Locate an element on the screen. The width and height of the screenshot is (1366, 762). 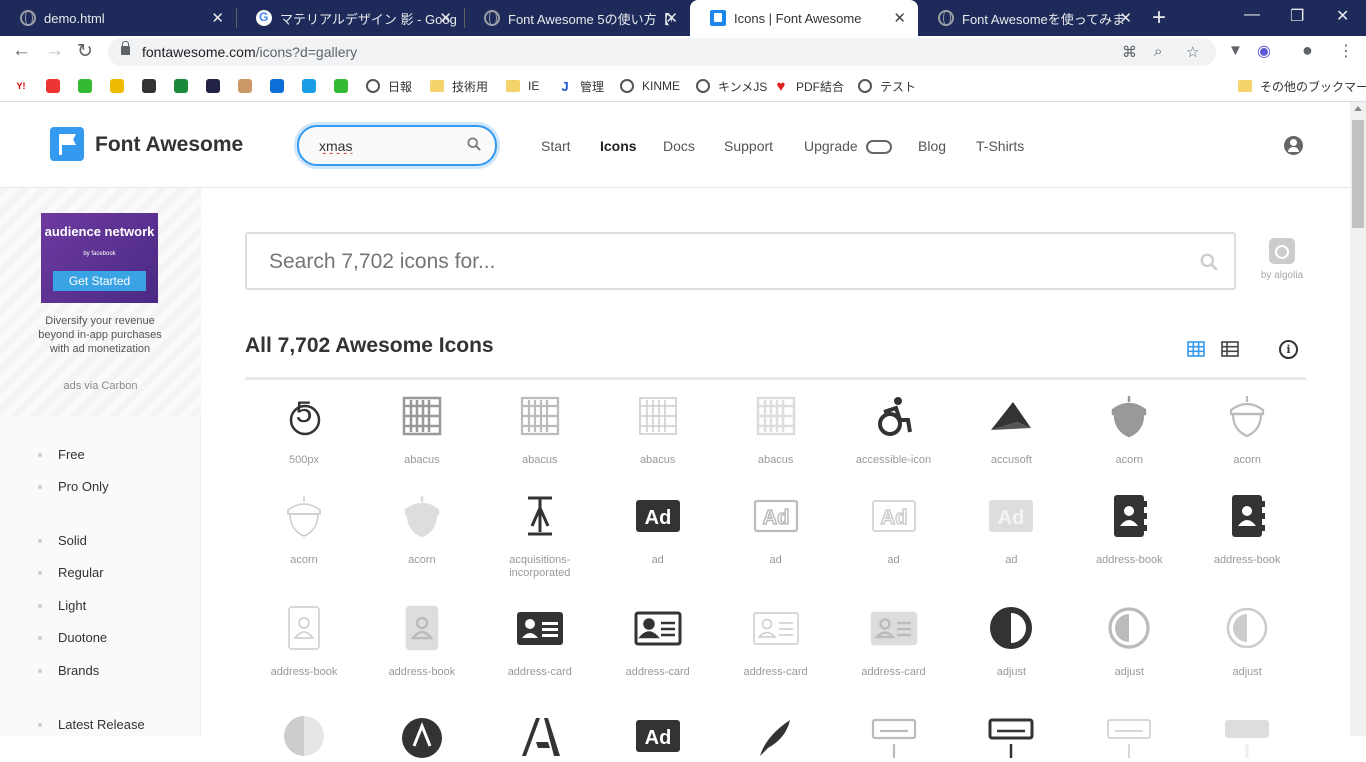
star-icon: ☆ is located at coordinates (1192, 52).